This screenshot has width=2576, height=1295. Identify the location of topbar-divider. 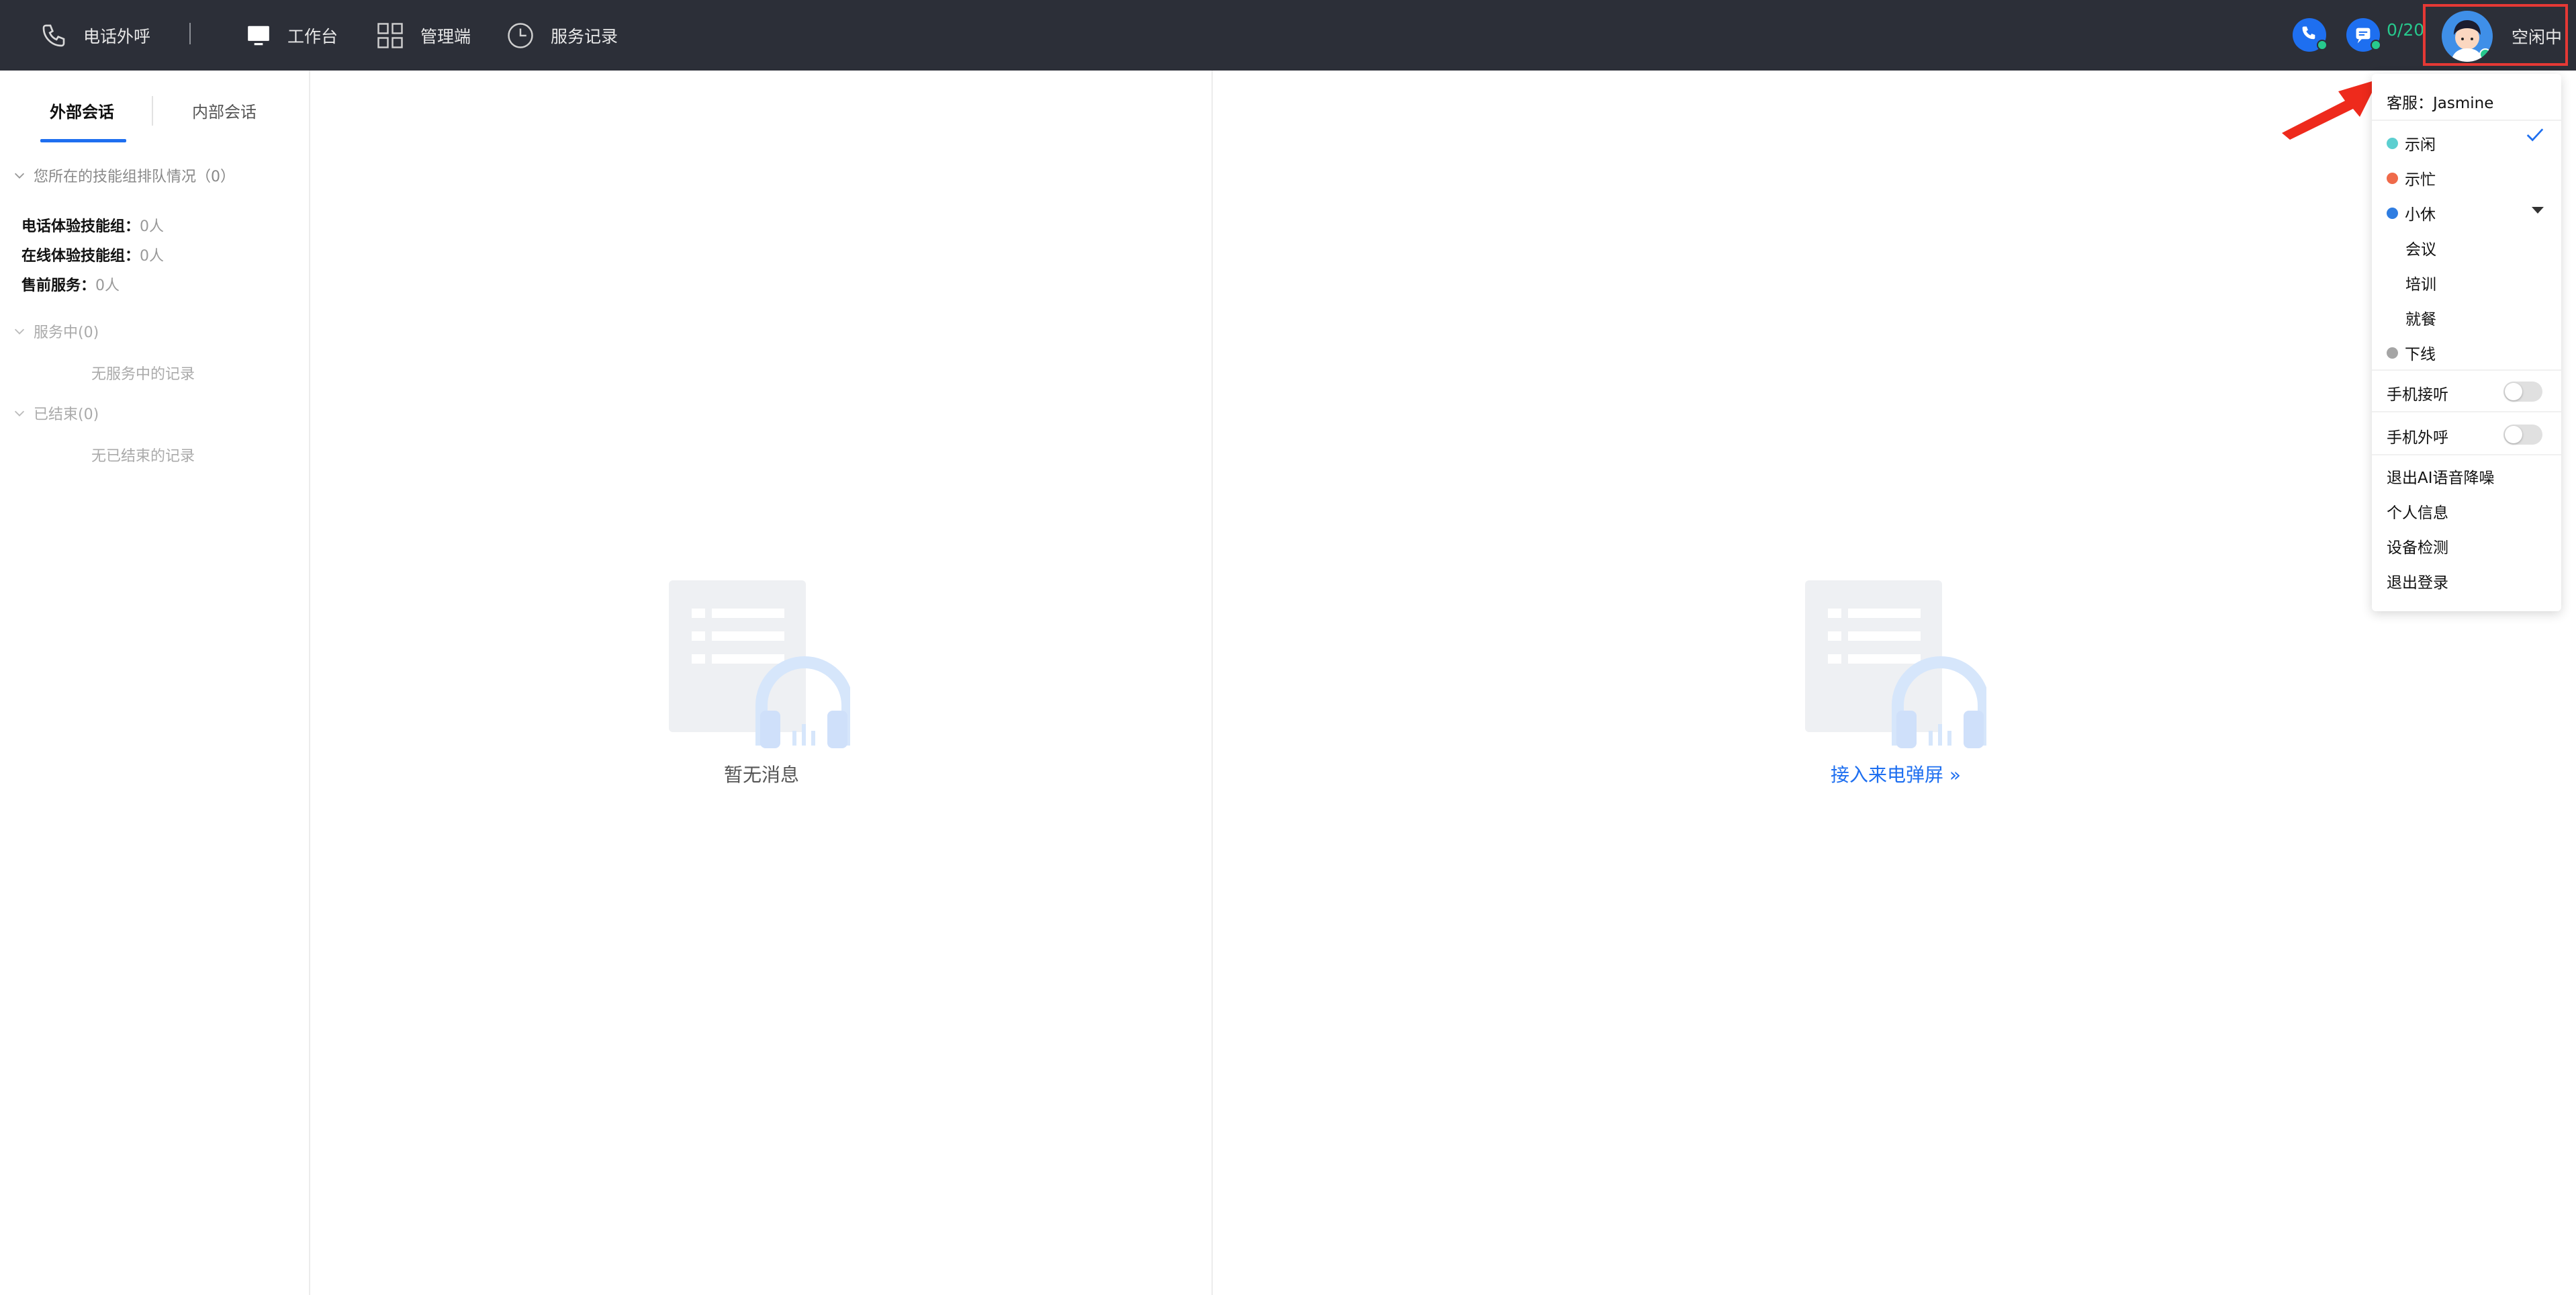
(190, 33).